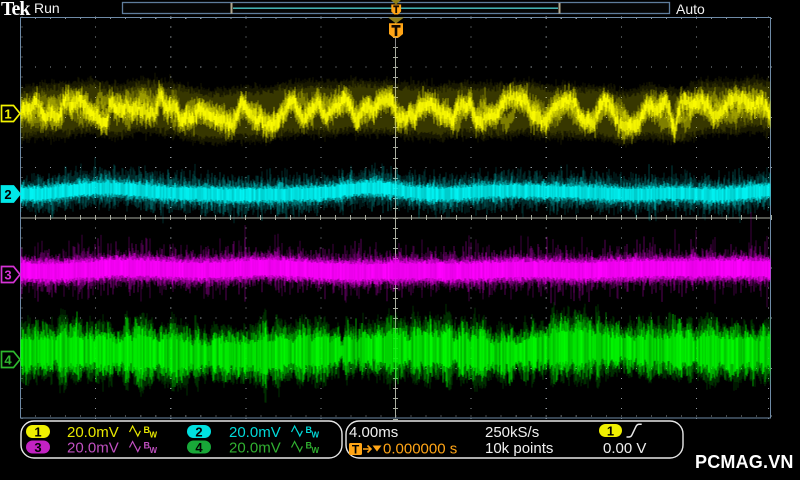 The image size is (800, 480). I want to click on svg-text: 0.000000 s, so click(420, 449).